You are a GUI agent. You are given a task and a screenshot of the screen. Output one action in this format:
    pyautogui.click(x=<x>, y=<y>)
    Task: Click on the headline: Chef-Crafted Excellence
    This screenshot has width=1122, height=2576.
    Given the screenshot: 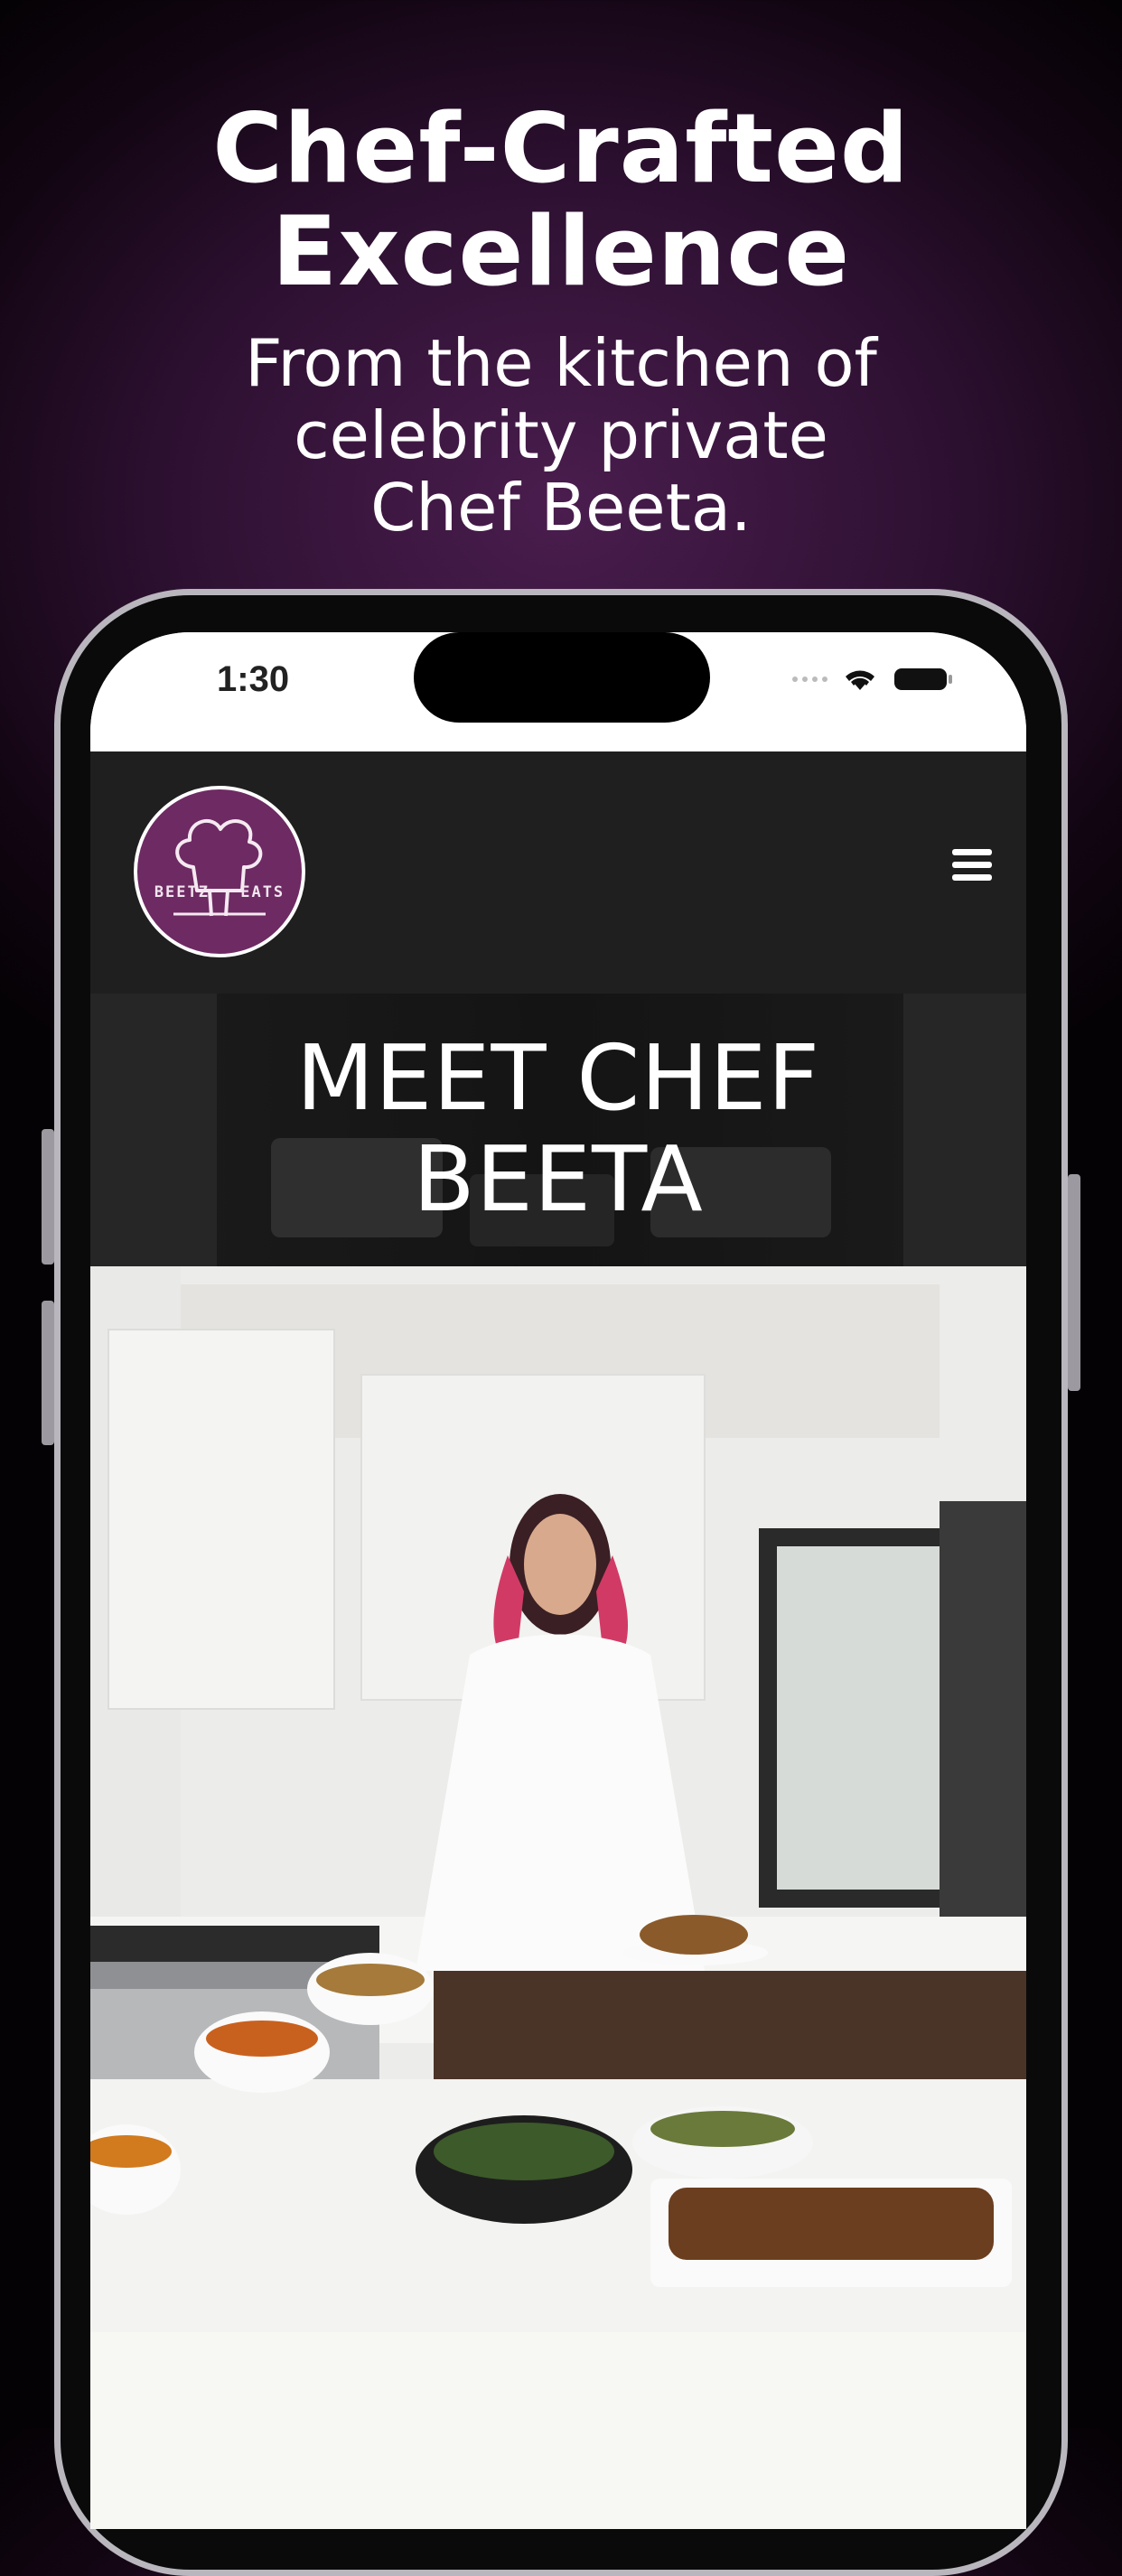 What is the action you would take?
    pyautogui.click(x=561, y=200)
    